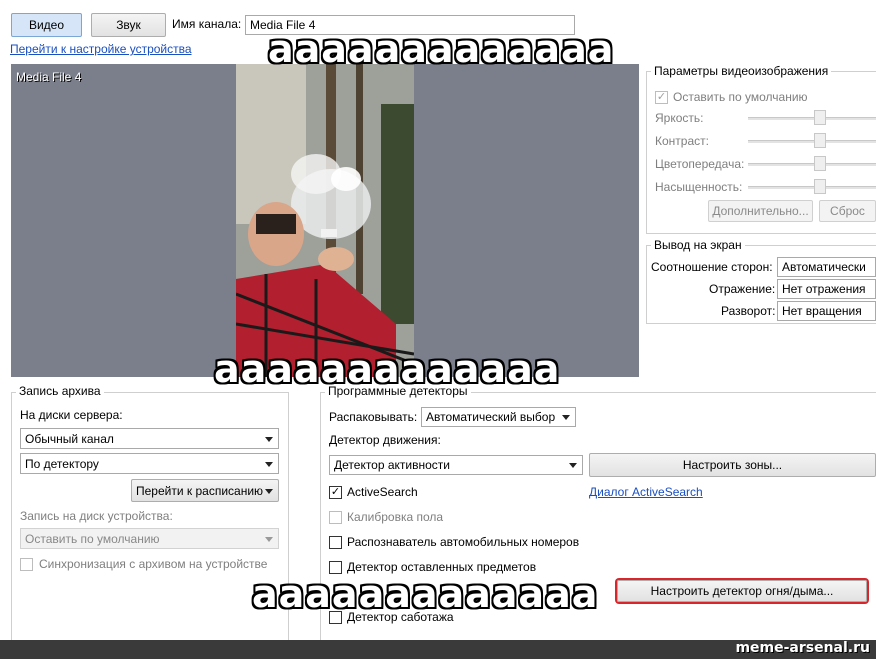 Image resolution: width=876 pixels, height=659 pixels. I want to click on activesearch-checkbox: ✓, so click(335, 492).